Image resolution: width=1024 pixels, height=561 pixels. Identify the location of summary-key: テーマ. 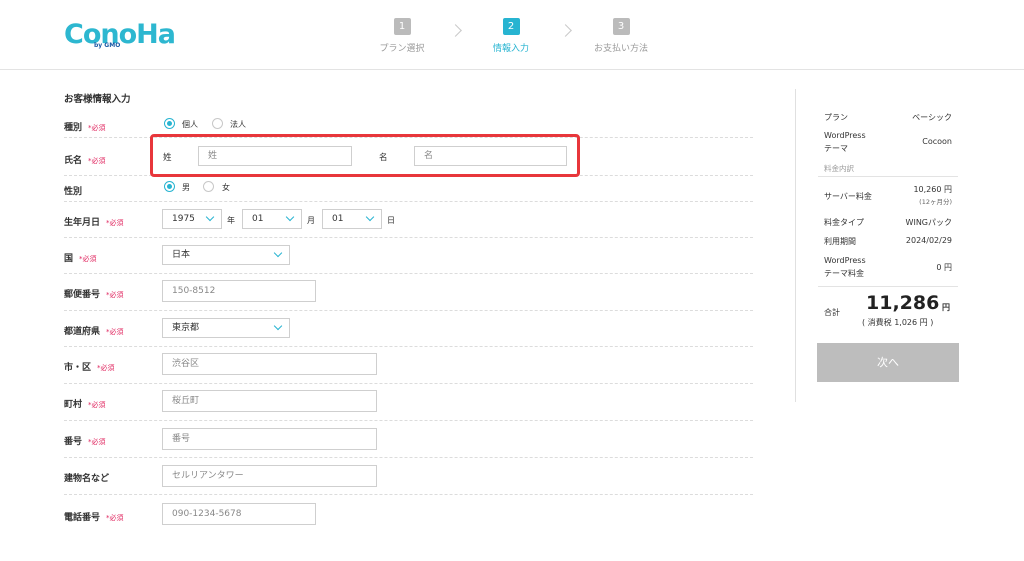
(836, 148).